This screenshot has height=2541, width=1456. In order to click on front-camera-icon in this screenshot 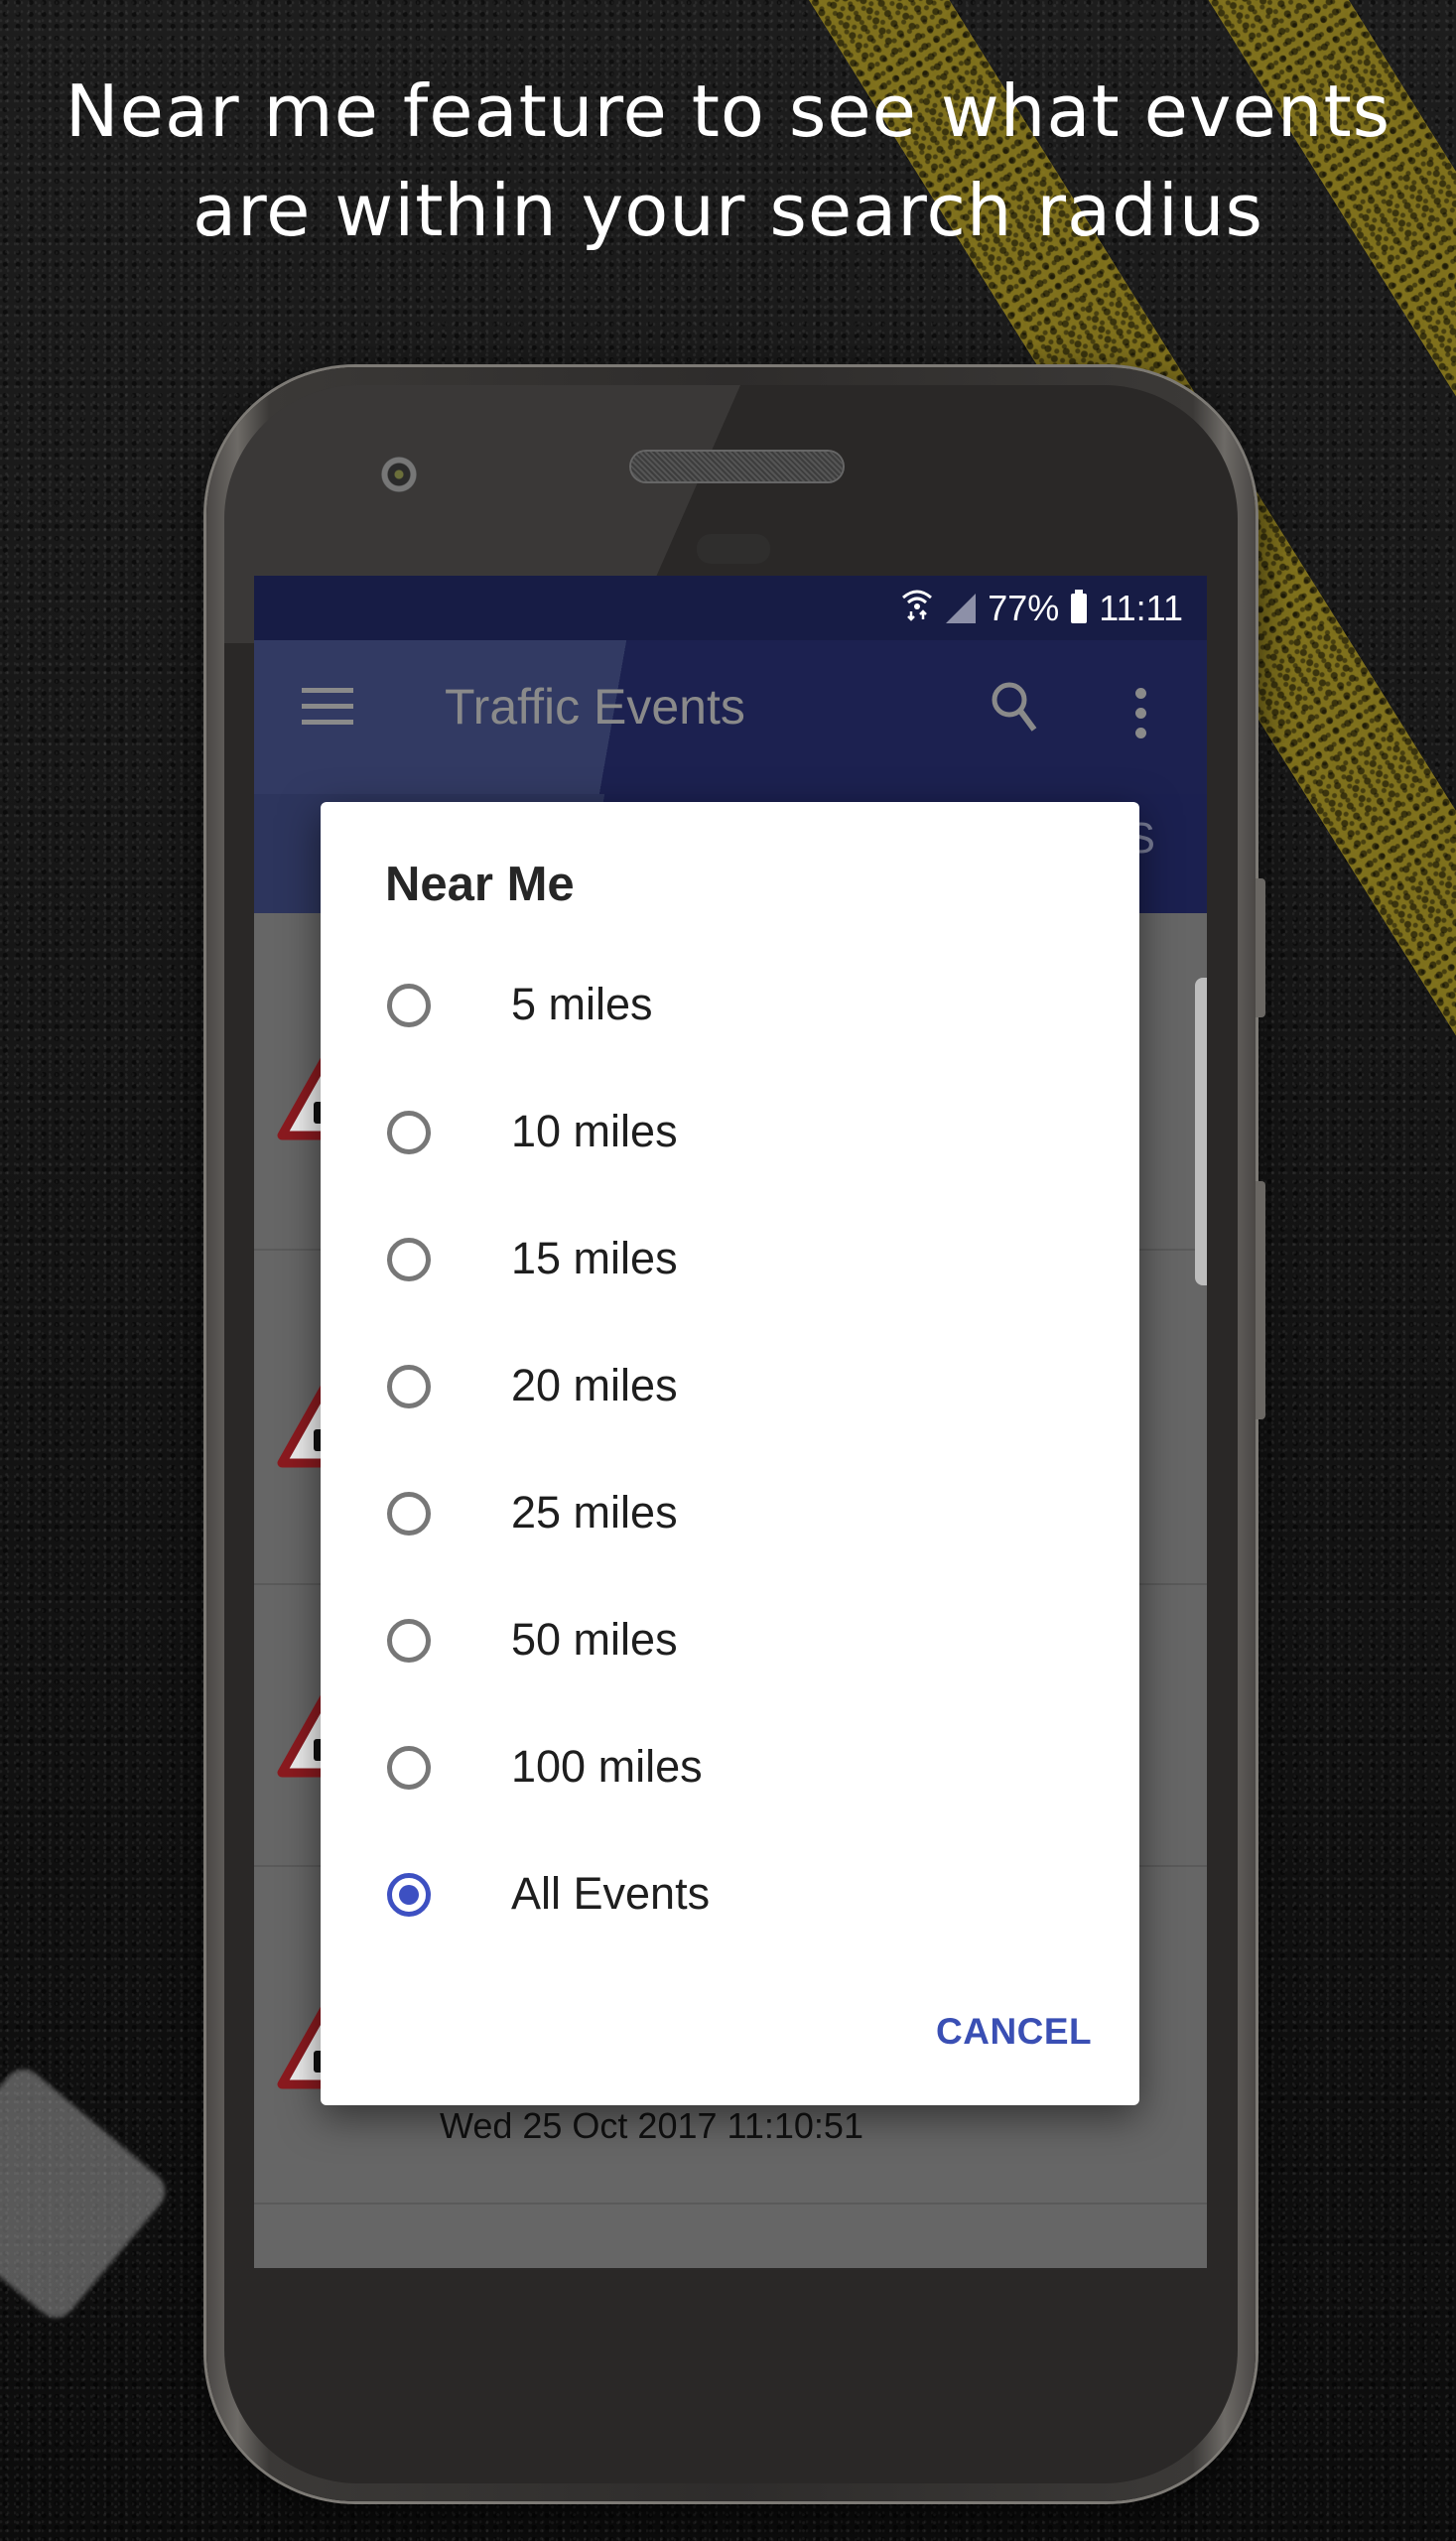, I will do `click(399, 474)`.